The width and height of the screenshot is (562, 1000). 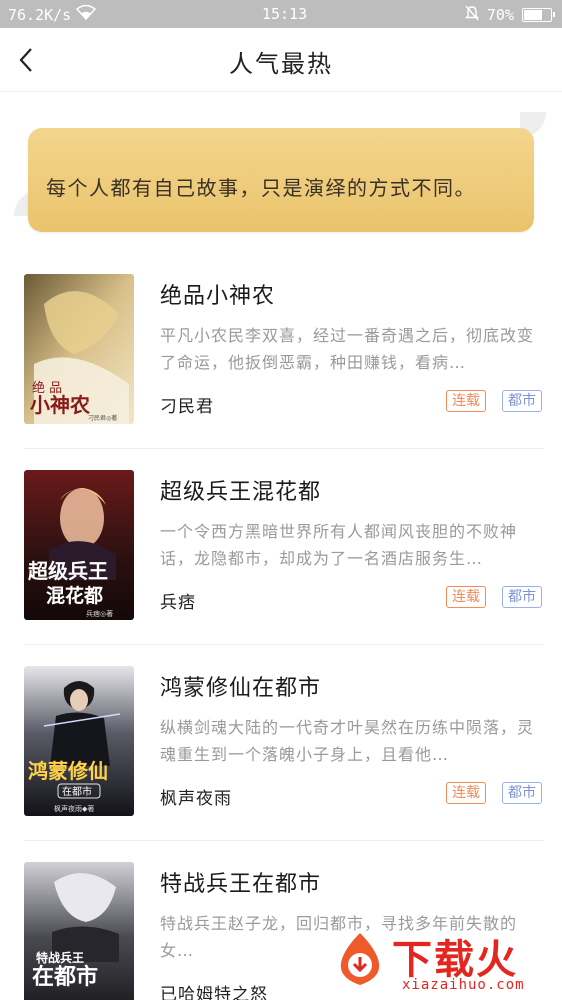 I want to click on book-cover: 特战兵王 在都市, so click(x=79, y=931).